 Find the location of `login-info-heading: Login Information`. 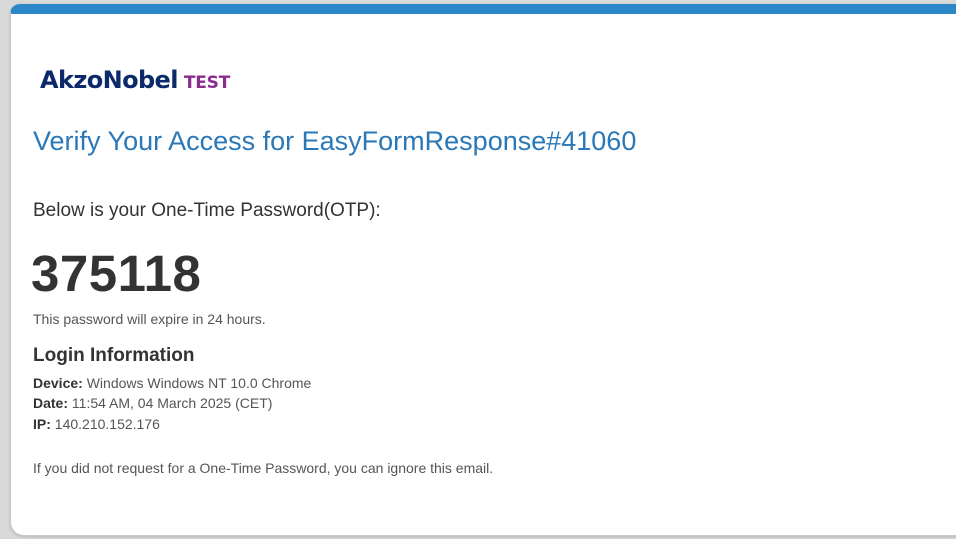

login-info-heading: Login Information is located at coordinates (114, 355).